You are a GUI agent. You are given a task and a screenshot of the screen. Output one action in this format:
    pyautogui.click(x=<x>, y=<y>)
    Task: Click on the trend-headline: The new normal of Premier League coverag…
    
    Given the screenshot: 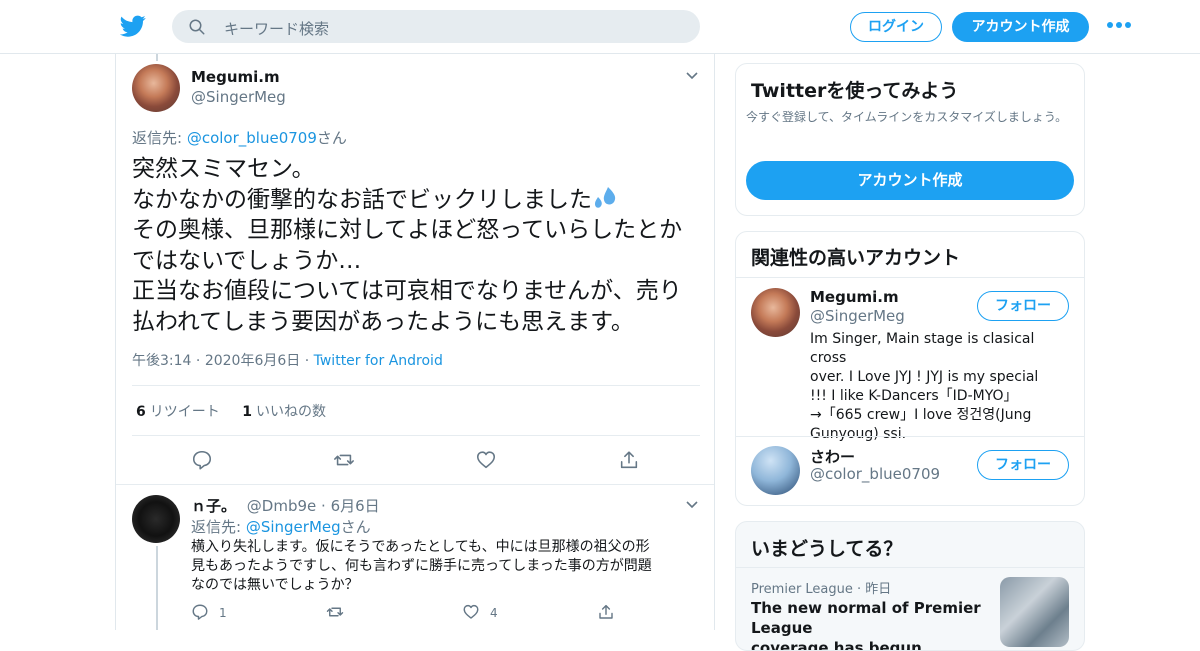 What is the action you would take?
    pyautogui.click(x=871, y=624)
    